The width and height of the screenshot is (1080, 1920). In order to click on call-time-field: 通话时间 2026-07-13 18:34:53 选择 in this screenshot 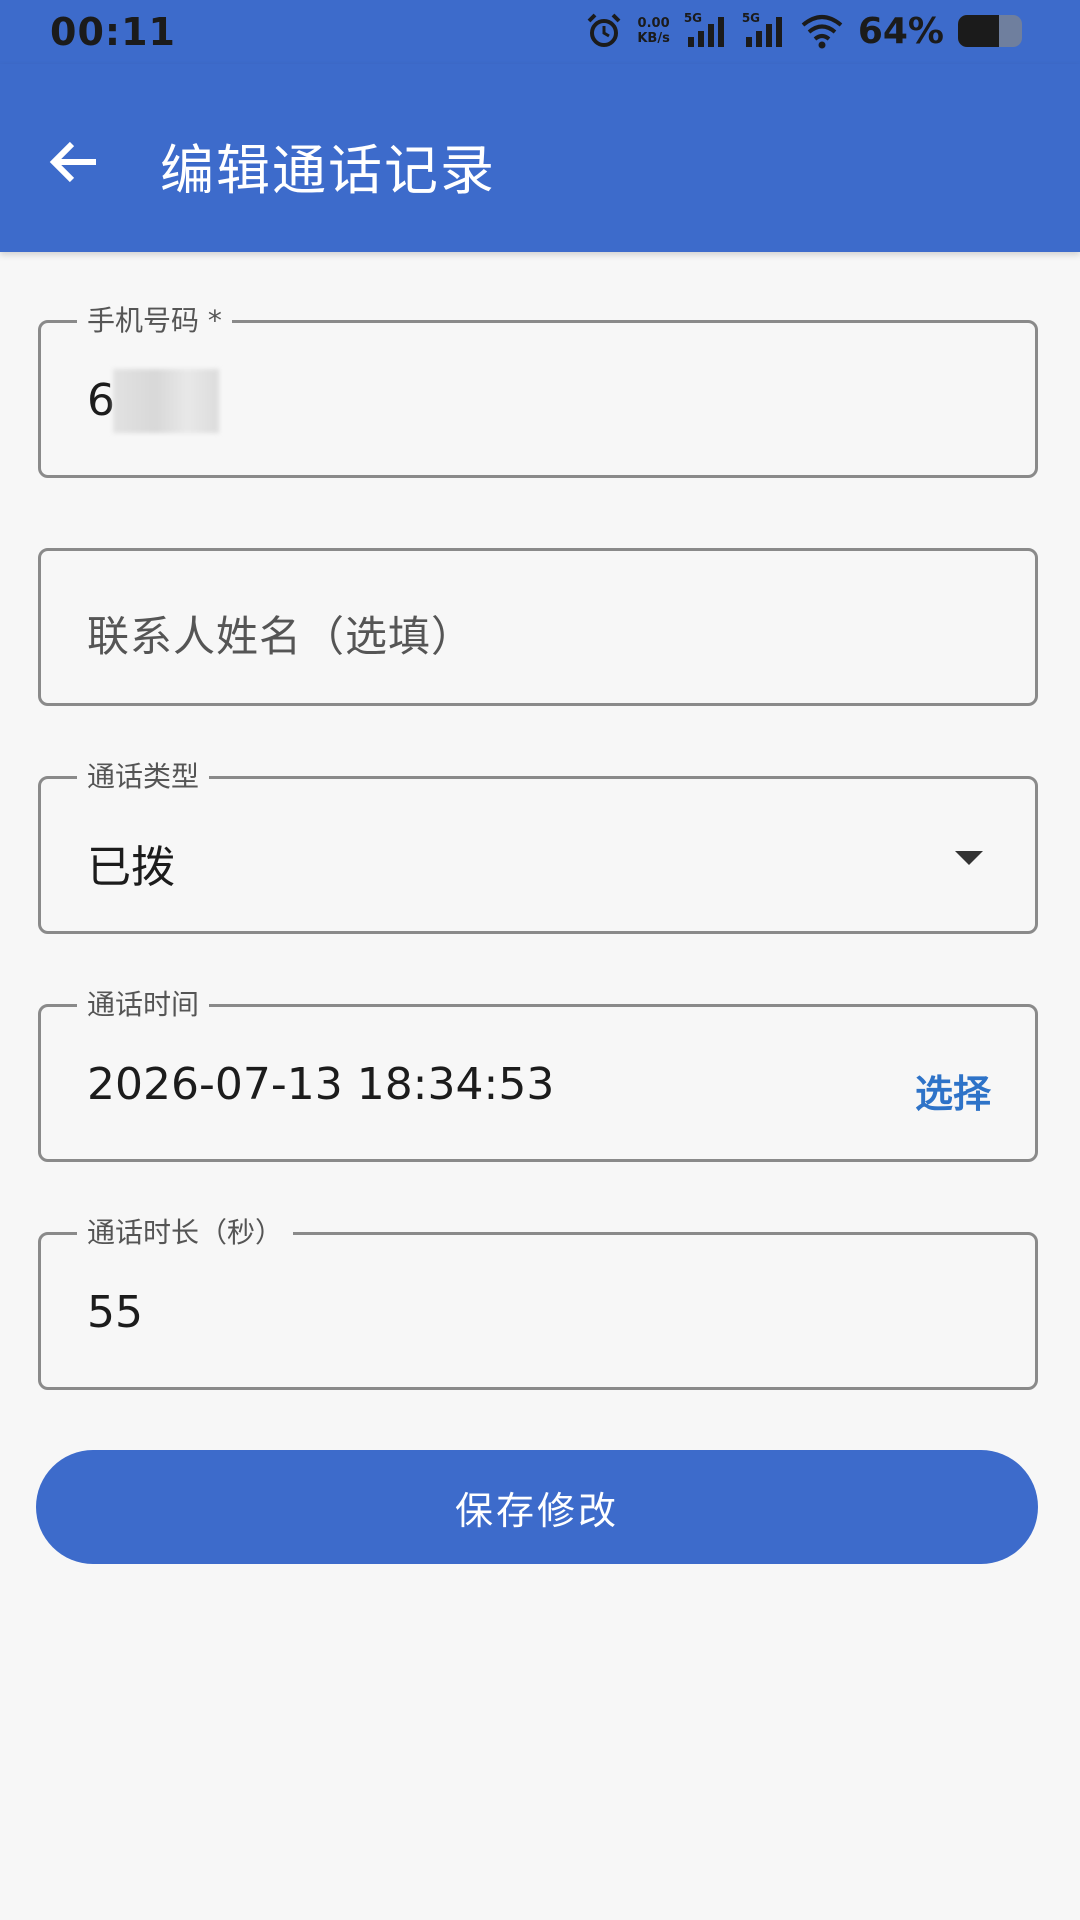, I will do `click(538, 1073)`.